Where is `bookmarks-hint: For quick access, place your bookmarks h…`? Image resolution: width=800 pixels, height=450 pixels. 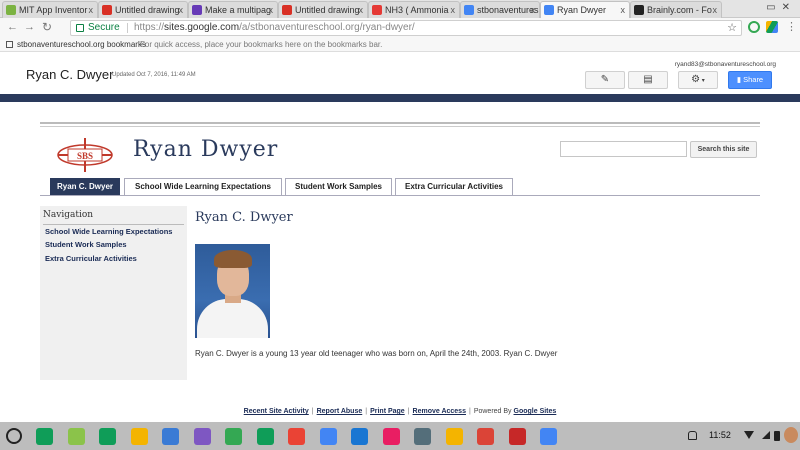 bookmarks-hint: For quick access, place your bookmarks h… is located at coordinates (261, 44).